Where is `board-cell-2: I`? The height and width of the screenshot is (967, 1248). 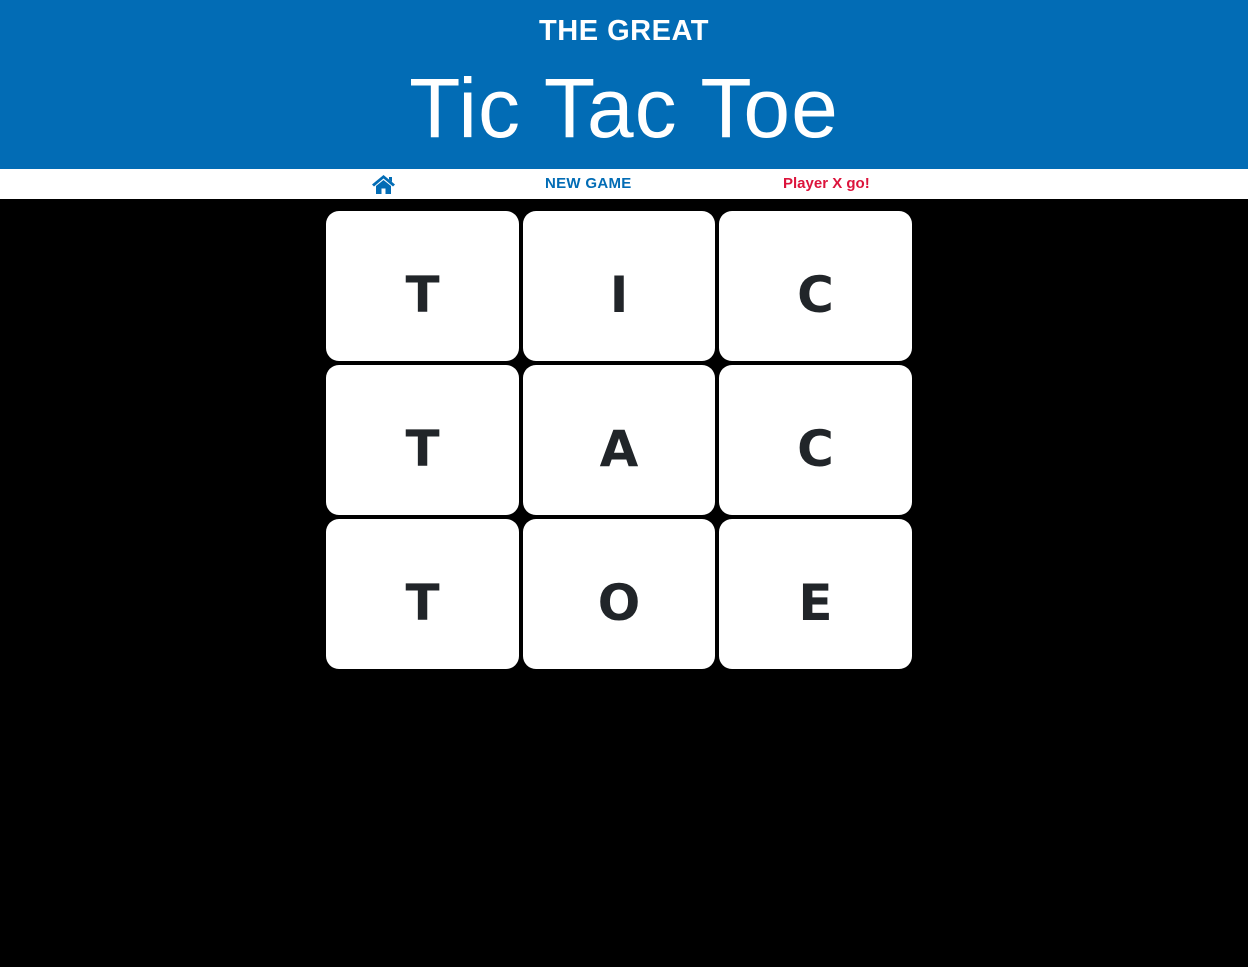 board-cell-2: I is located at coordinates (619, 286).